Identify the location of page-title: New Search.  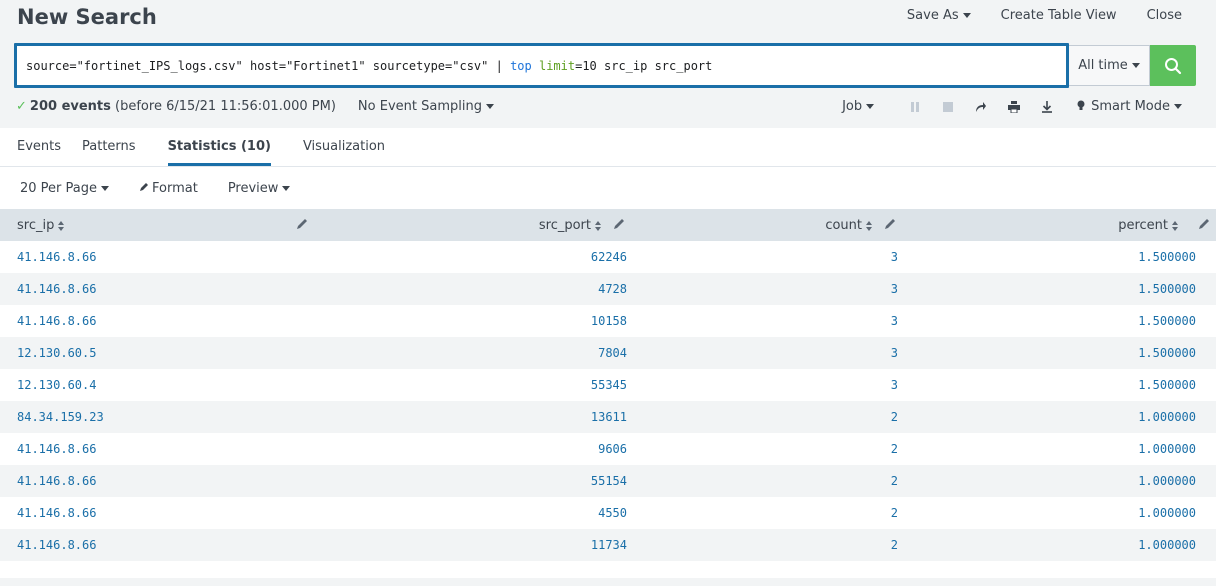
(87, 17).